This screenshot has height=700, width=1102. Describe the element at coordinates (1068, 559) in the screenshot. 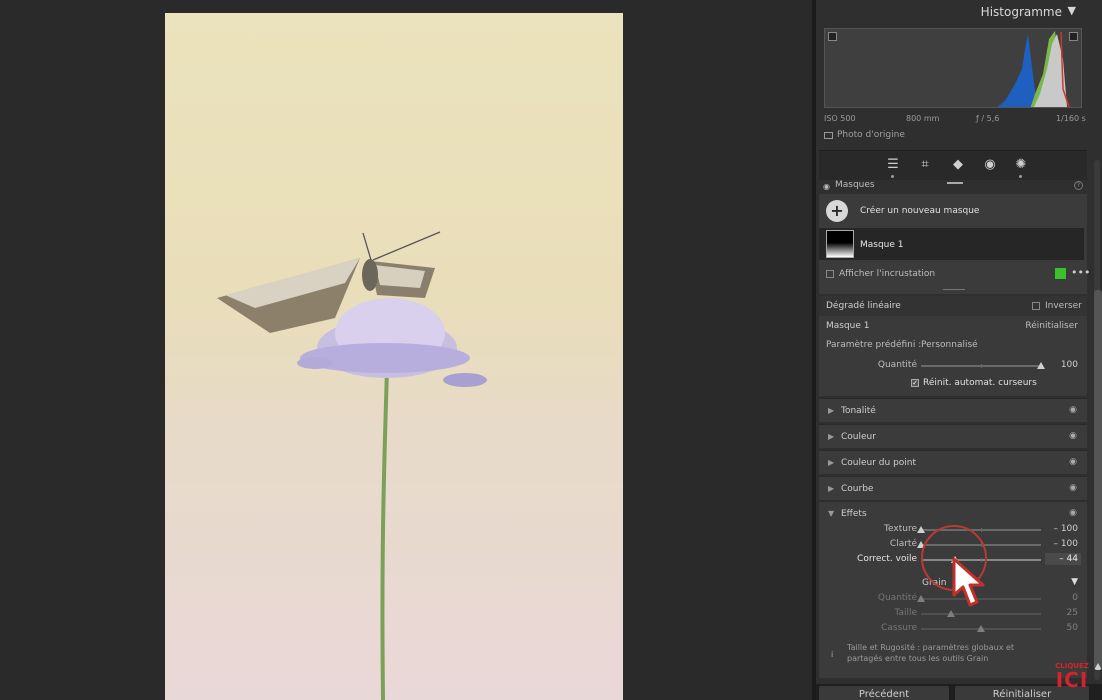

I see `dehaze-value: – 44` at that location.